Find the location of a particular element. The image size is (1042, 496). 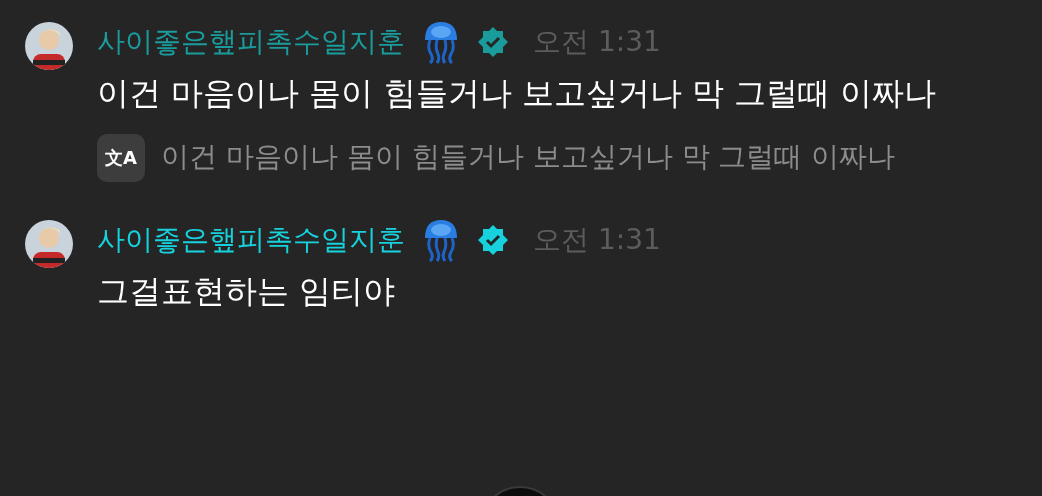

translated-text: 이건 마음이나 몸이 힘들거나 보고싶거나 막 그럴때 이짜나 is located at coordinates (528, 156).